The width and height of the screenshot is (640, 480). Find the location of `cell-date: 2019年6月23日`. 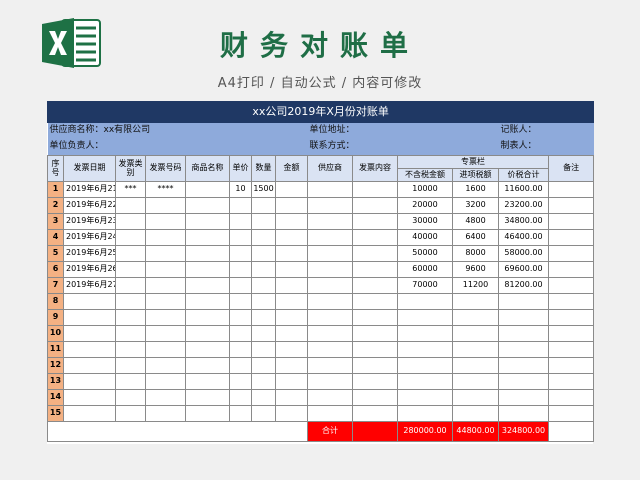

cell-date: 2019年6月23日 is located at coordinates (89, 221).